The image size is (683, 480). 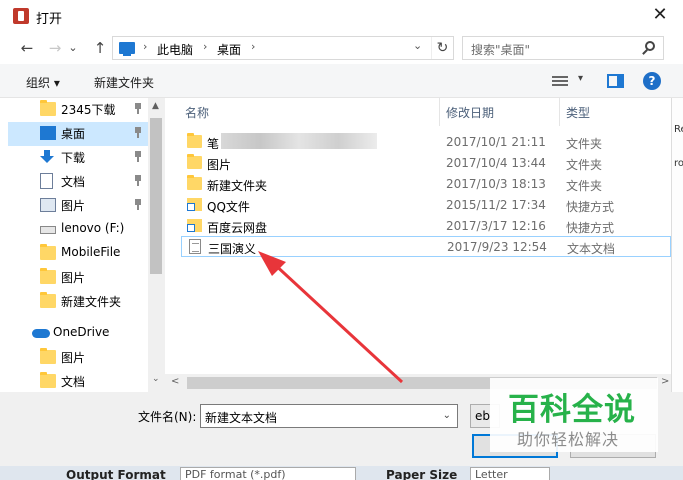 What do you see at coordinates (422, 474) in the screenshot?
I see `paper-size-label: Paper Size` at bounding box center [422, 474].